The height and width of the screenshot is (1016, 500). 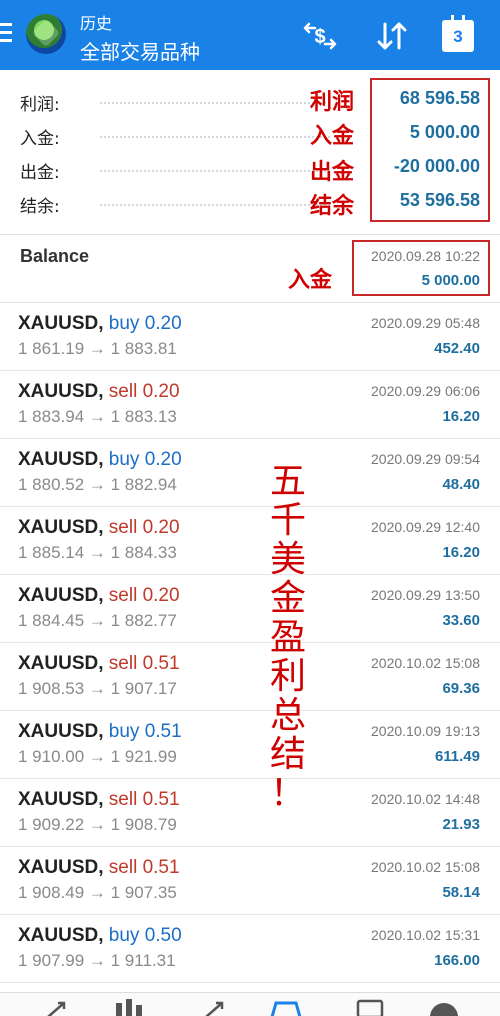 What do you see at coordinates (97, 756) in the screenshot?
I see `trade-prices: 1 910.00 → 1 921.99` at bounding box center [97, 756].